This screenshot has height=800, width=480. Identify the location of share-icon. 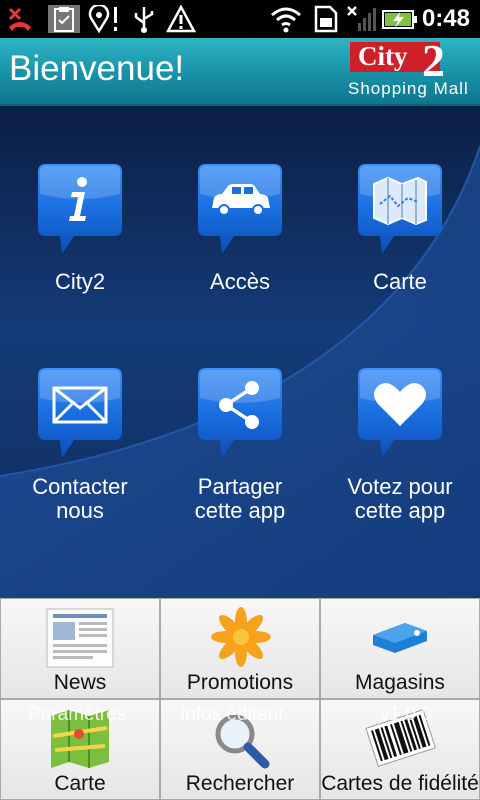
(240, 413).